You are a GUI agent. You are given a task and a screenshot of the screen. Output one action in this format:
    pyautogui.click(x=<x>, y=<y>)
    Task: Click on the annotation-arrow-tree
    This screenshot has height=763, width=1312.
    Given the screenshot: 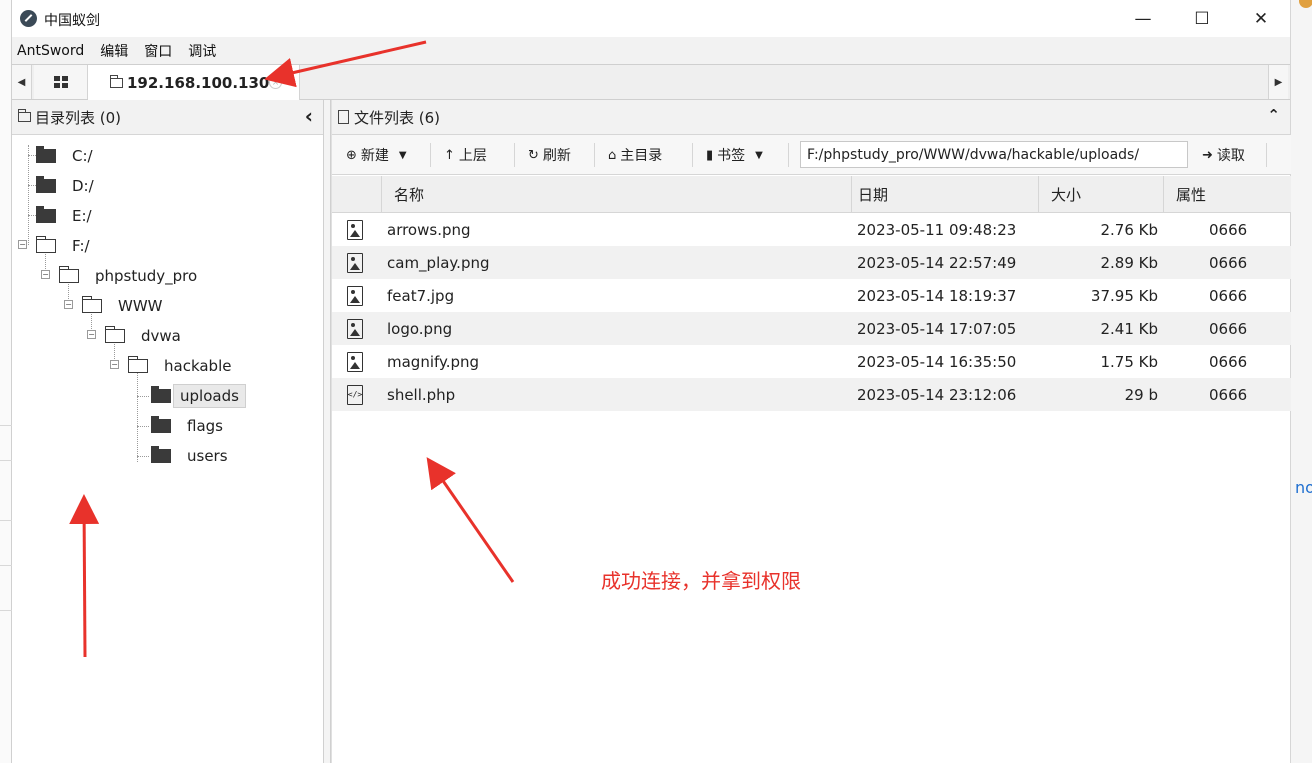 What is the action you would take?
    pyautogui.click(x=84, y=576)
    